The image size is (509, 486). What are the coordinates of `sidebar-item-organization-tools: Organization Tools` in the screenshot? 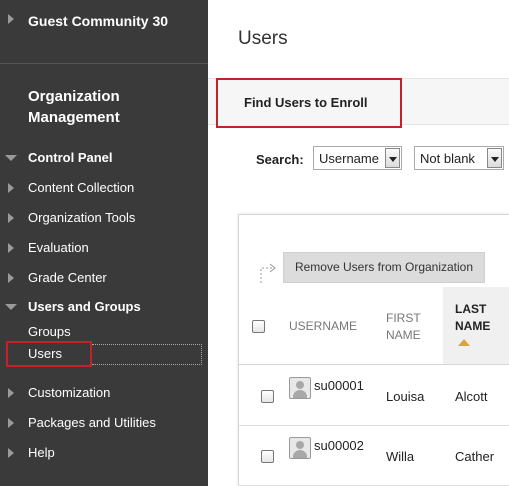 It's located at (104, 218).